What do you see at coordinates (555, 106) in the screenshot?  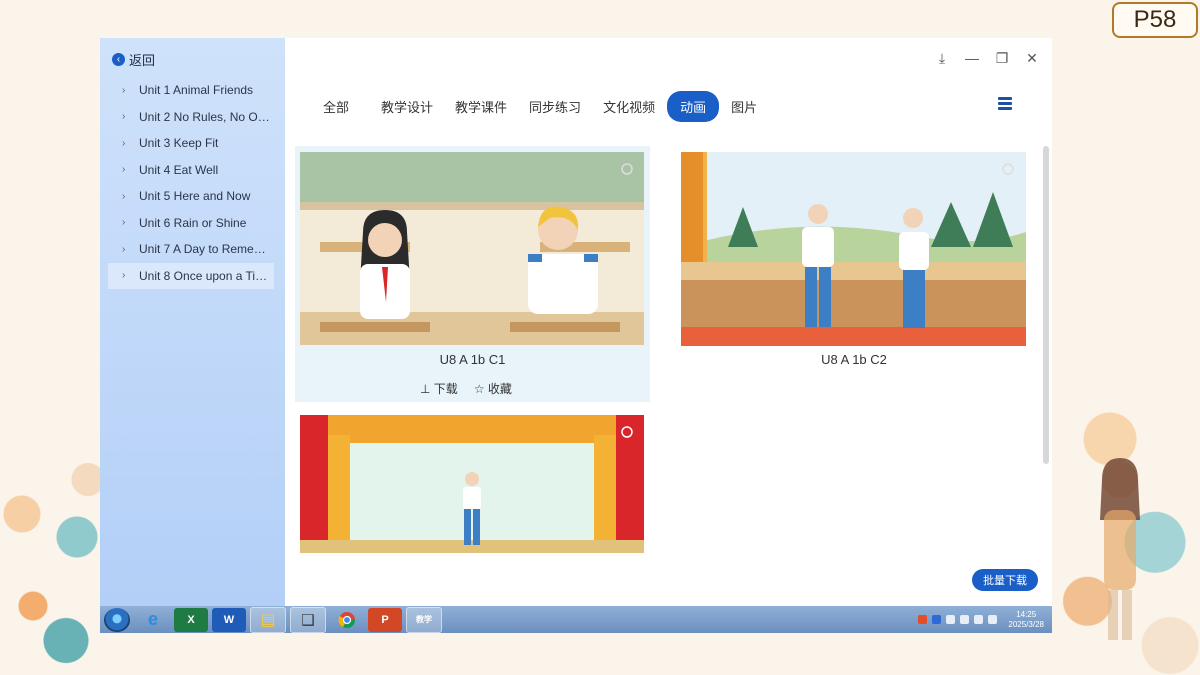 I see `tab-exercises: 同步练习` at bounding box center [555, 106].